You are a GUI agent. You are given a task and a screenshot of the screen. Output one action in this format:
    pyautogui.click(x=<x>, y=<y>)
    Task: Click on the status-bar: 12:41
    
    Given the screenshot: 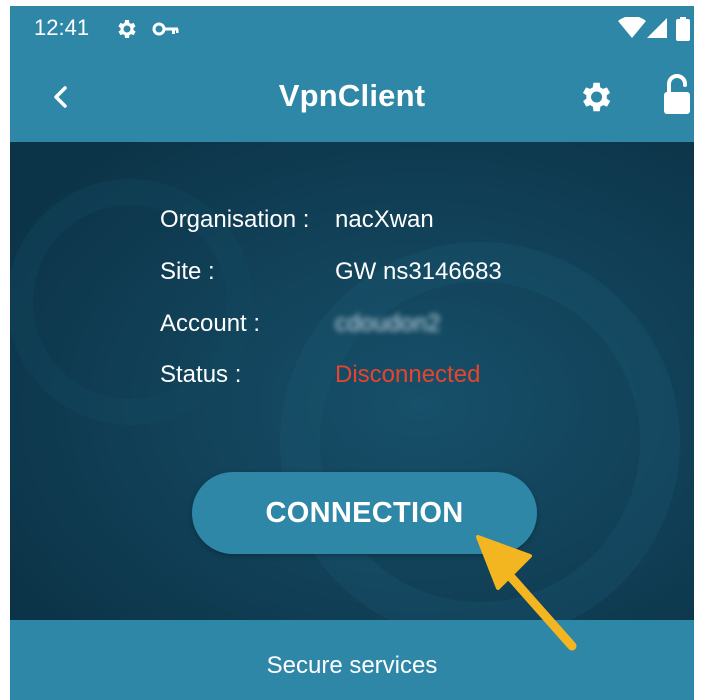 What is the action you would take?
    pyautogui.click(x=352, y=28)
    